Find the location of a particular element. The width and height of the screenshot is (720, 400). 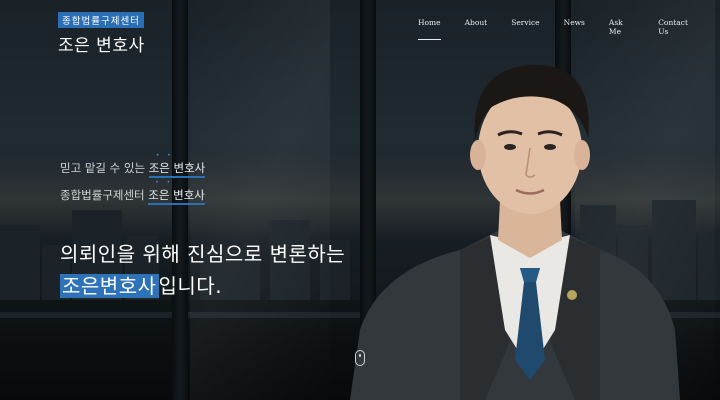

mouse-scroll-icon is located at coordinates (360, 358).